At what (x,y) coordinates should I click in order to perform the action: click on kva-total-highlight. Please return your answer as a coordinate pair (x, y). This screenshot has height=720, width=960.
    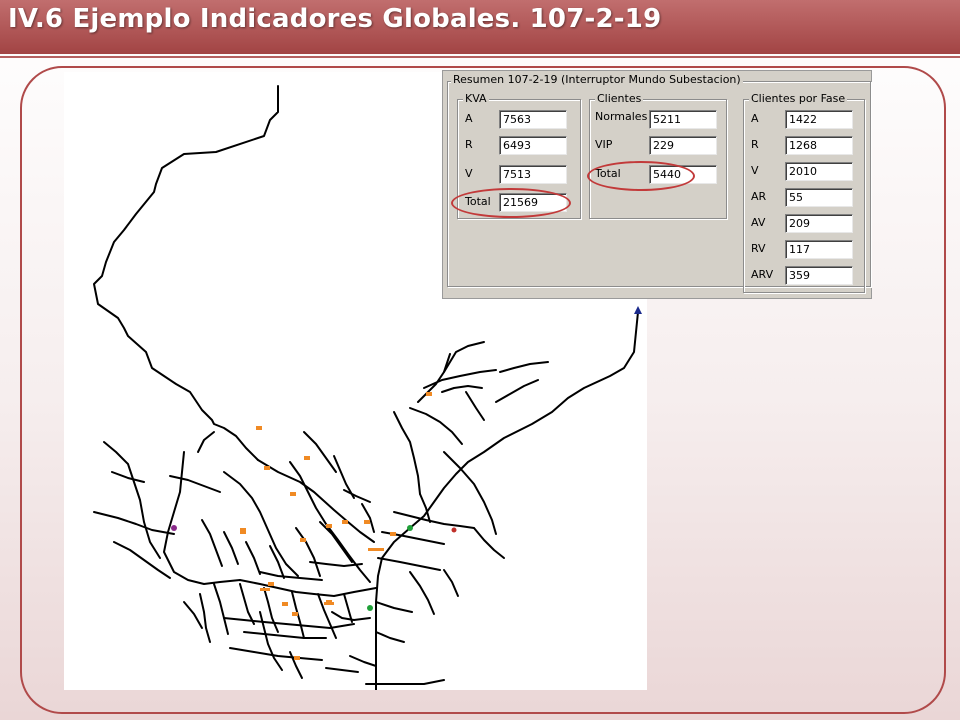
    Looking at the image, I should click on (511, 203).